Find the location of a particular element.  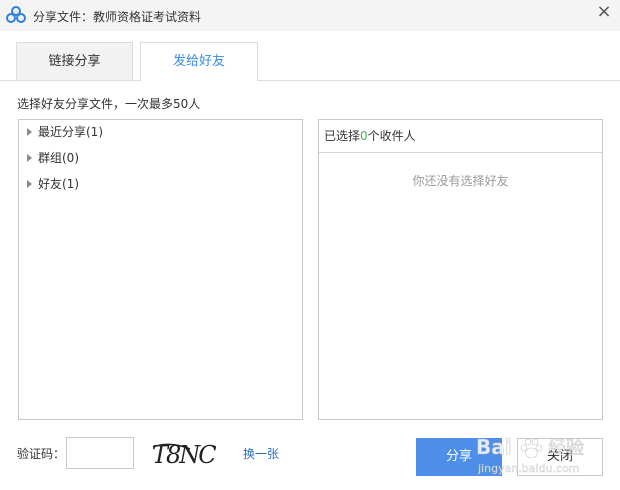

tree-item-groups: 群组(0) is located at coordinates (53, 158).